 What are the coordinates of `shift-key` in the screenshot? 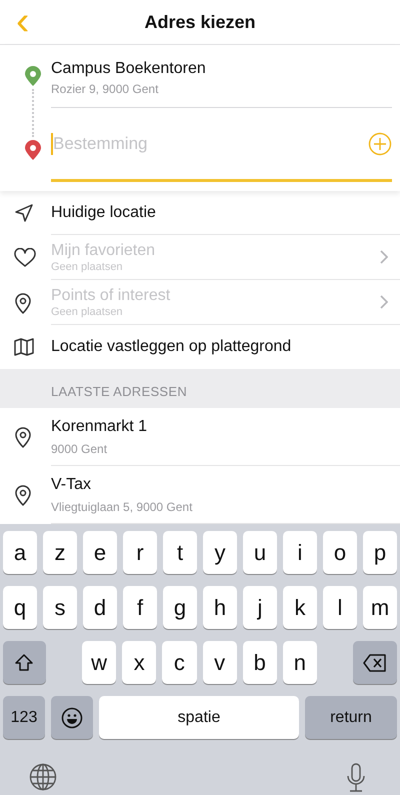 It's located at (24, 662).